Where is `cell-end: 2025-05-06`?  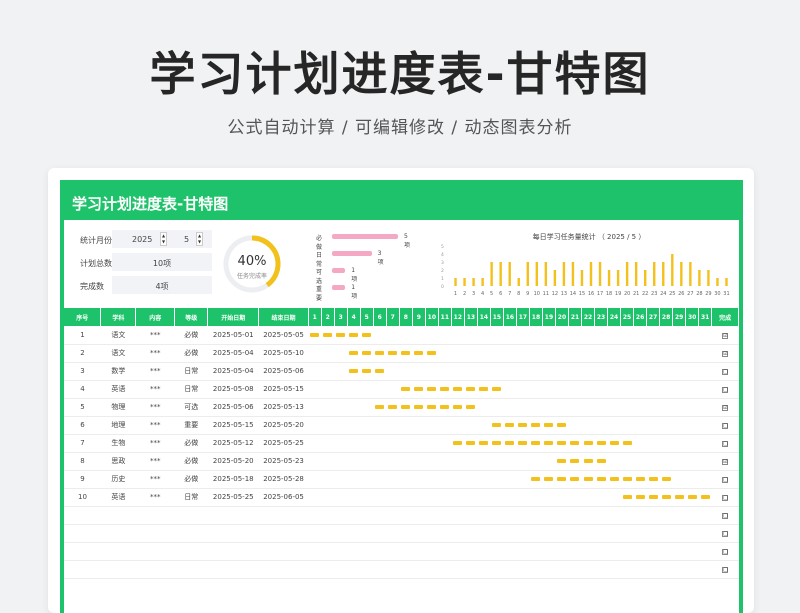
cell-end: 2025-05-06 is located at coordinates (283, 371).